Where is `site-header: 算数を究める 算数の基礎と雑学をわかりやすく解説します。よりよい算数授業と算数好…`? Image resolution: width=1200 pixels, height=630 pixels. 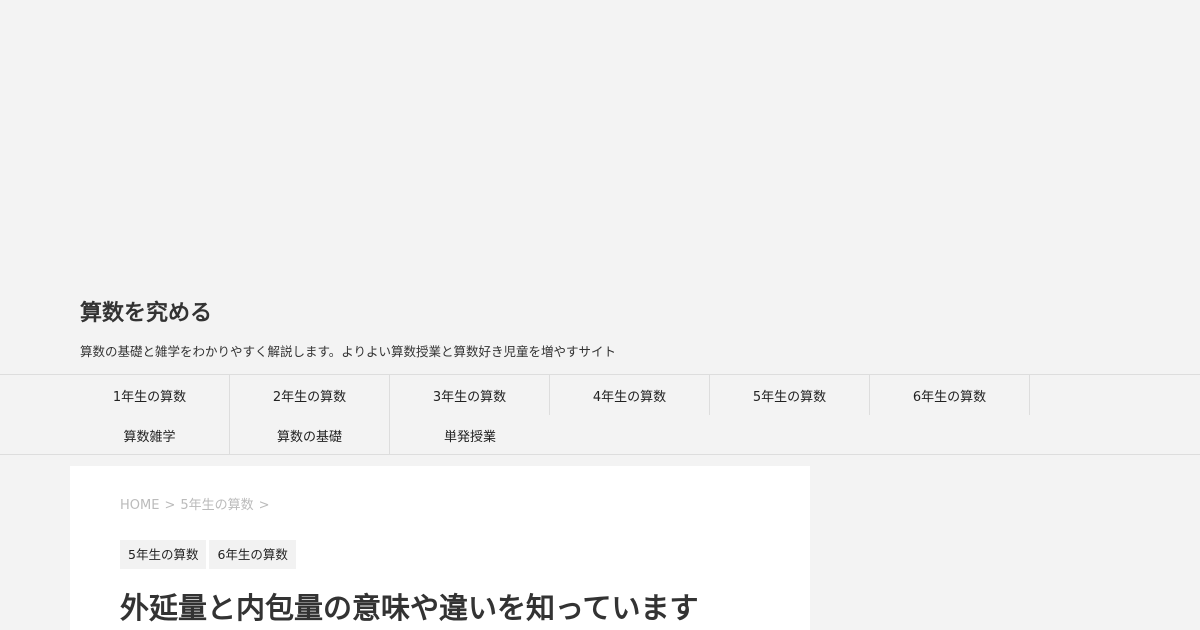 site-header: 算数を究める 算数の基礎と雑学をわかりやすく解説します。よりよい算数授業と算数好… is located at coordinates (600, 327).